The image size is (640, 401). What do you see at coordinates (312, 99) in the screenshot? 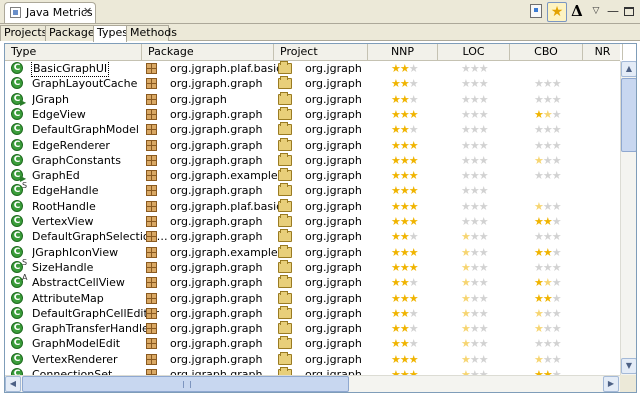
I see `table-row: C ▶ JGraph org.jgraph org.jgraph ★★★ ★★★ ★★★` at bounding box center [312, 99].